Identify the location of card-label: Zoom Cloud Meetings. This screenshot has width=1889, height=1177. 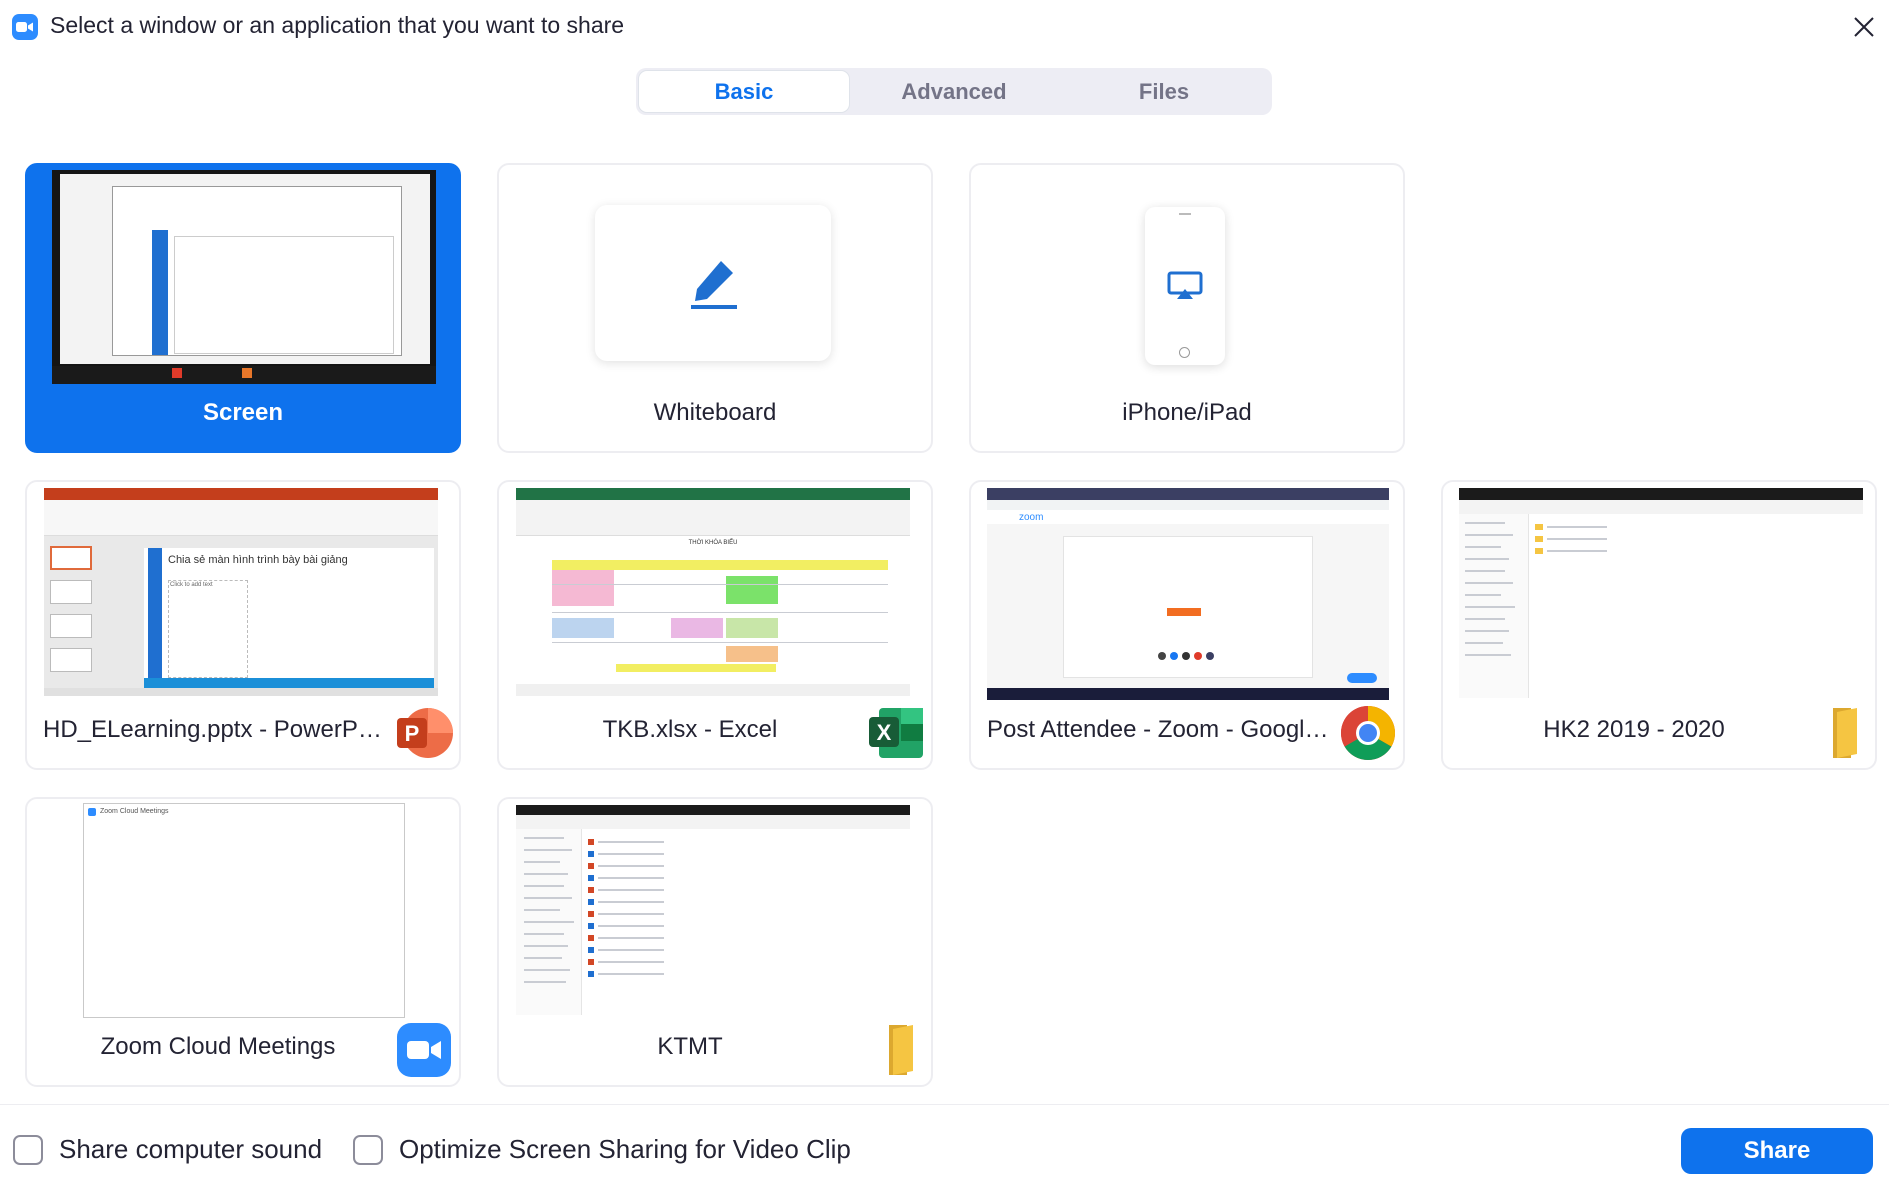
(218, 1046).